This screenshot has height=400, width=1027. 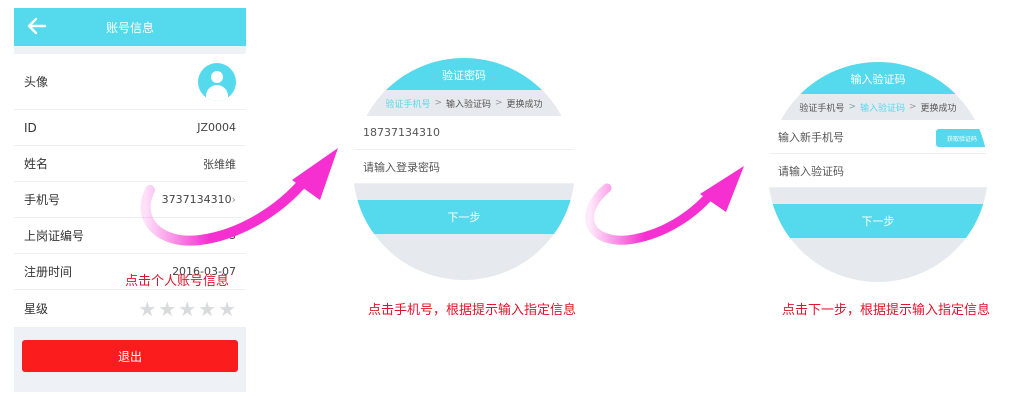 I want to click on register-time-label: 注册时间, so click(x=48, y=272).